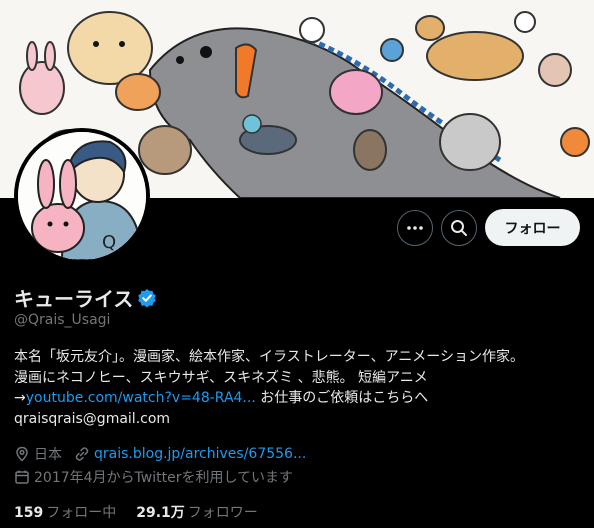 Image resolution: width=594 pixels, height=528 pixels. What do you see at coordinates (74, 299) in the screenshot?
I see `display-name: キューライス` at bounding box center [74, 299].